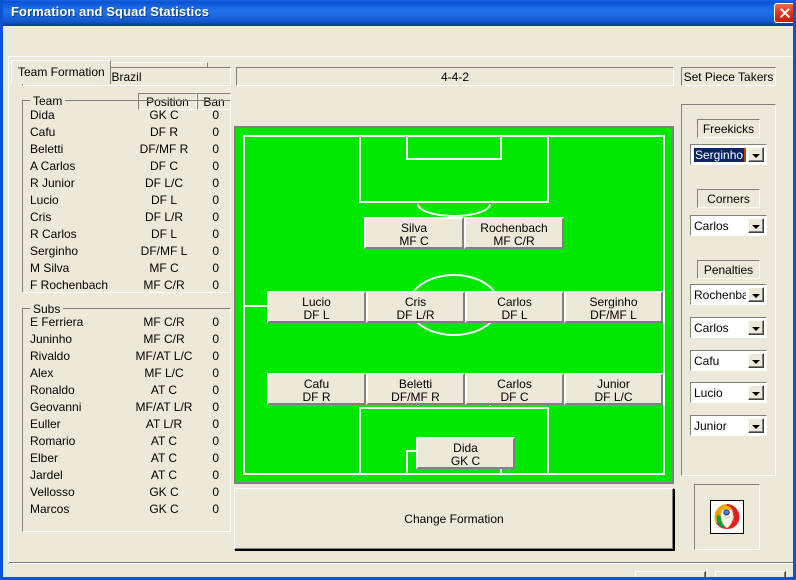 Image resolution: width=796 pixels, height=580 pixels. What do you see at coordinates (415, 307) in the screenshot?
I see `player-chip: Cris DF L/R` at bounding box center [415, 307].